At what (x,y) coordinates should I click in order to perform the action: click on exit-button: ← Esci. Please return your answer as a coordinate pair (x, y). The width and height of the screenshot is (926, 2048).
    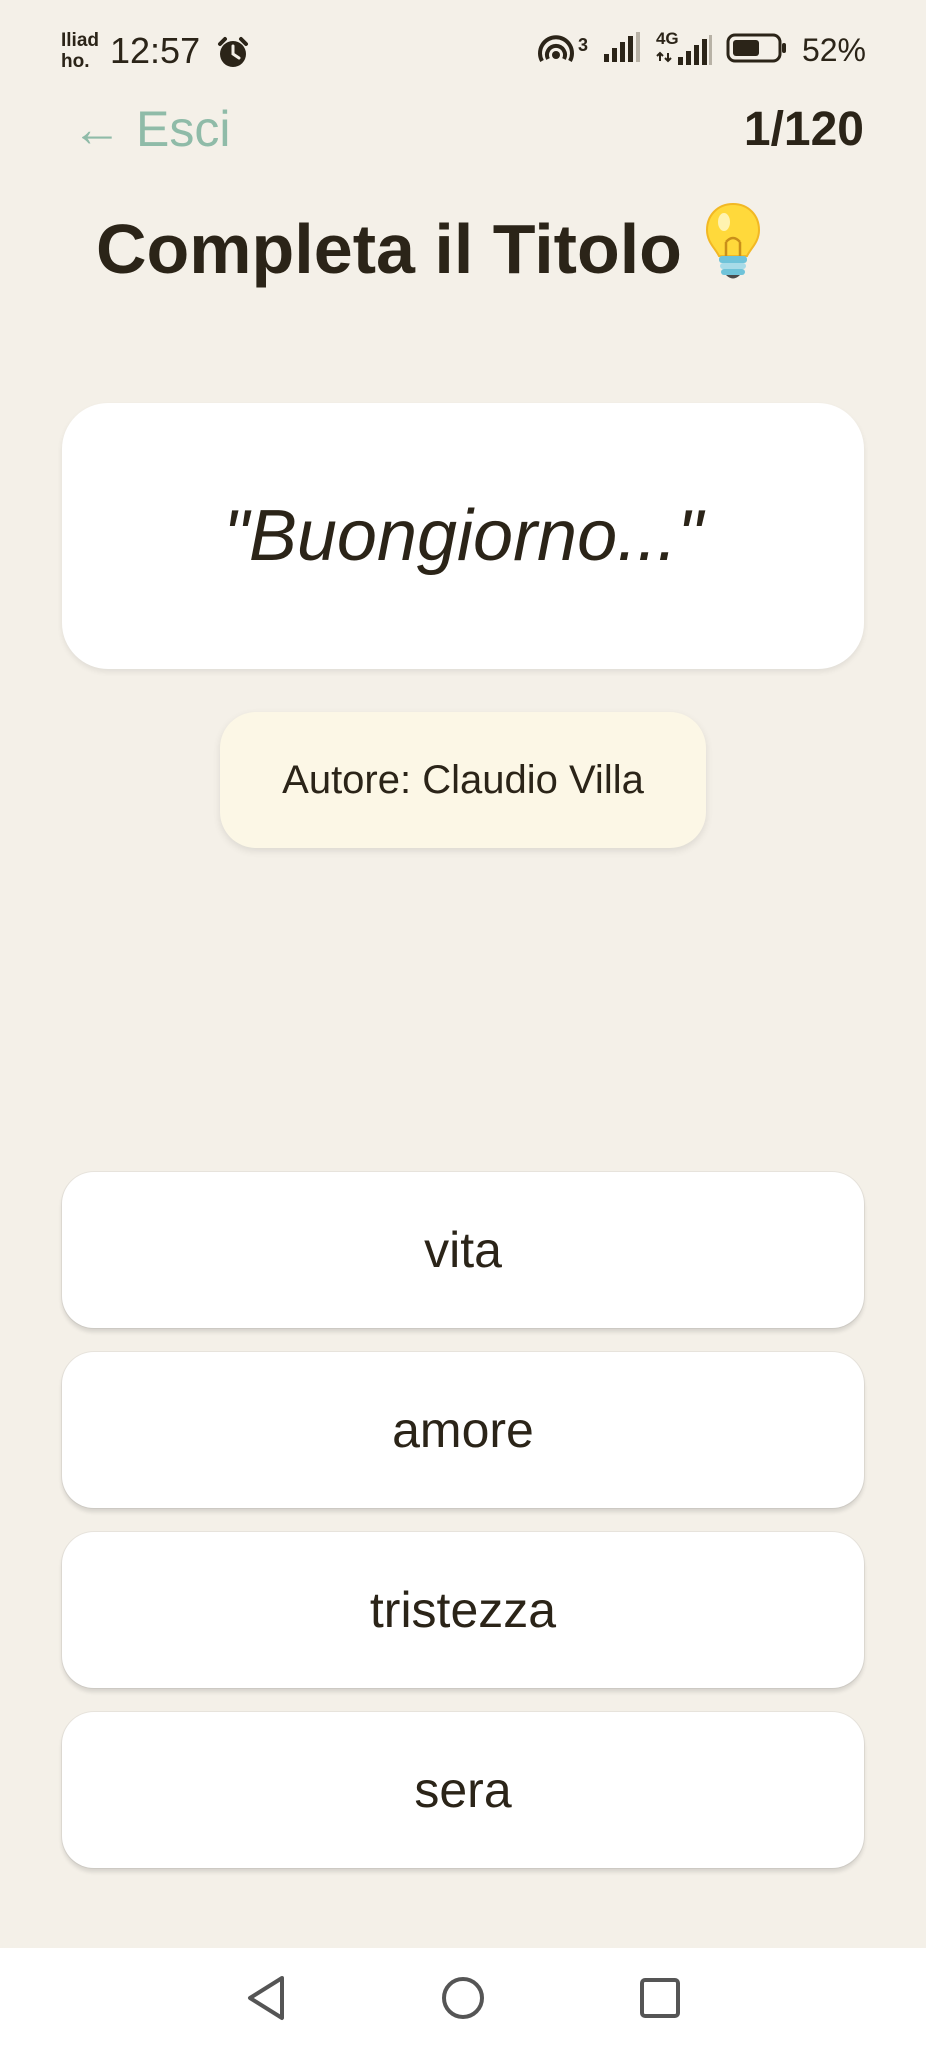
    Looking at the image, I should click on (151, 129).